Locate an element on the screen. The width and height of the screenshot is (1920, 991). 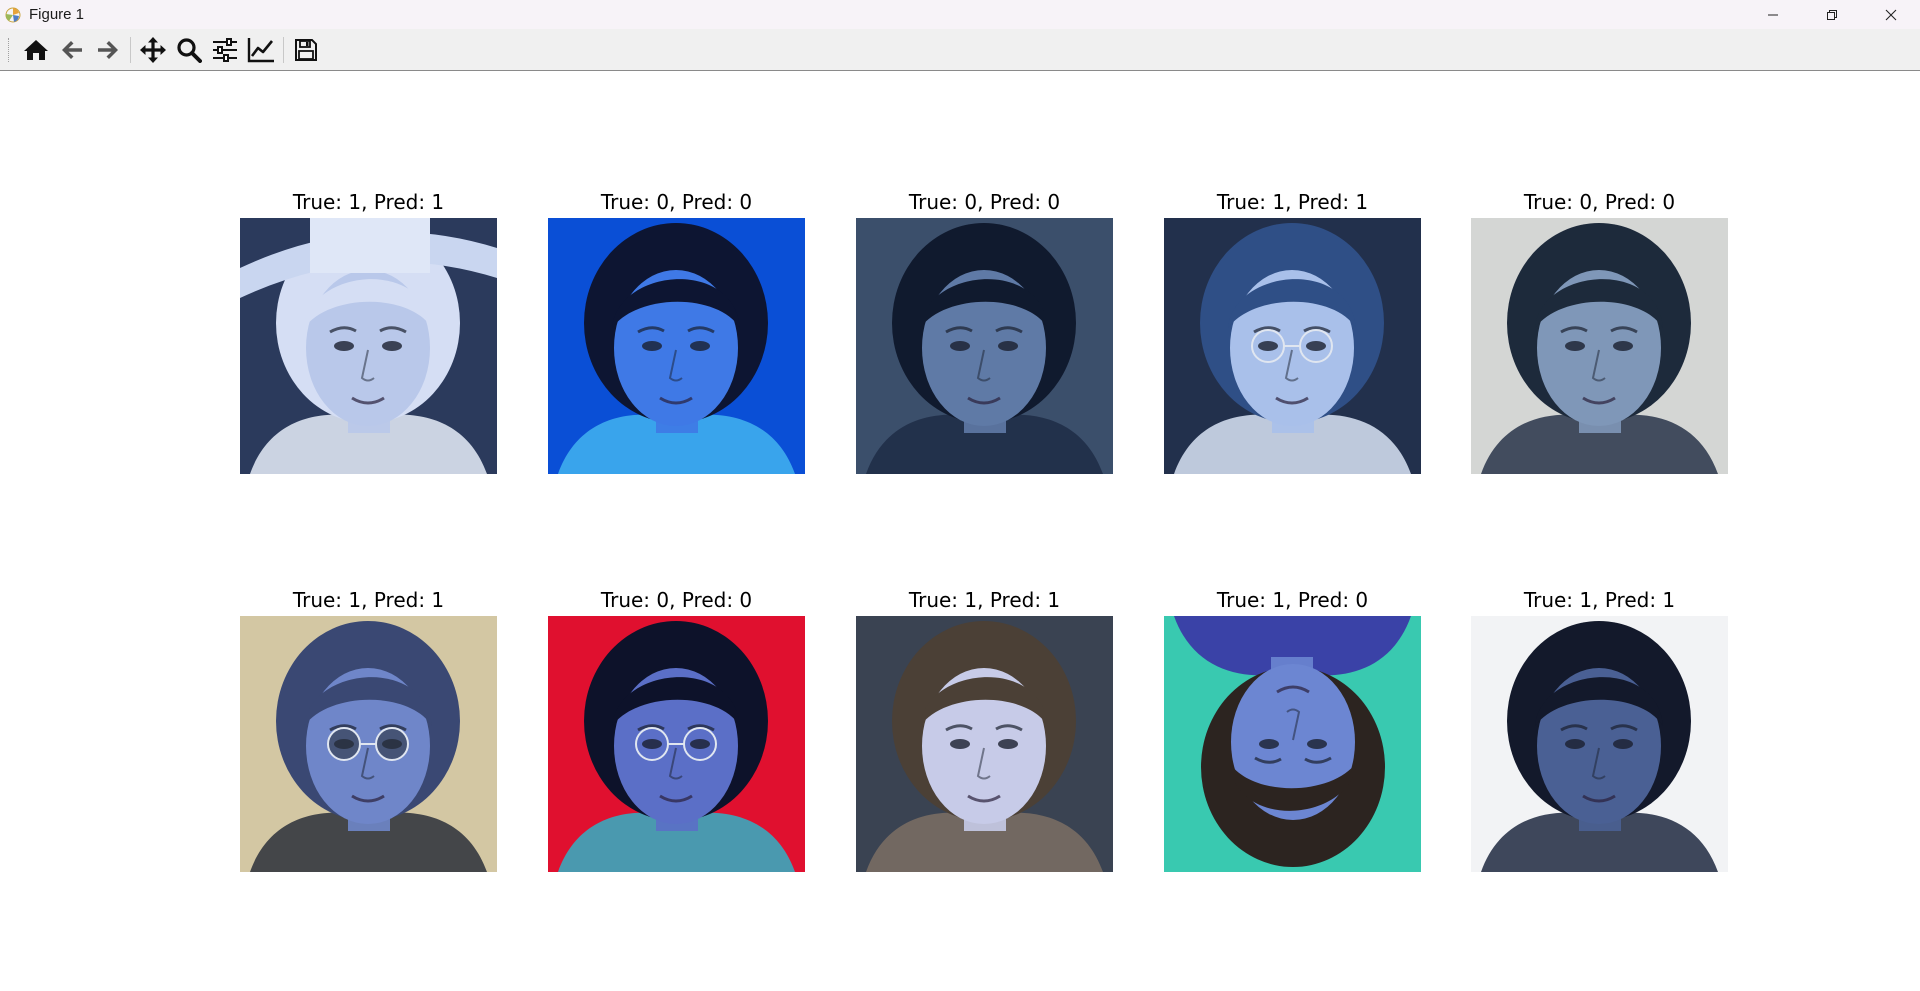
close-icon is located at coordinates (1890, 14).